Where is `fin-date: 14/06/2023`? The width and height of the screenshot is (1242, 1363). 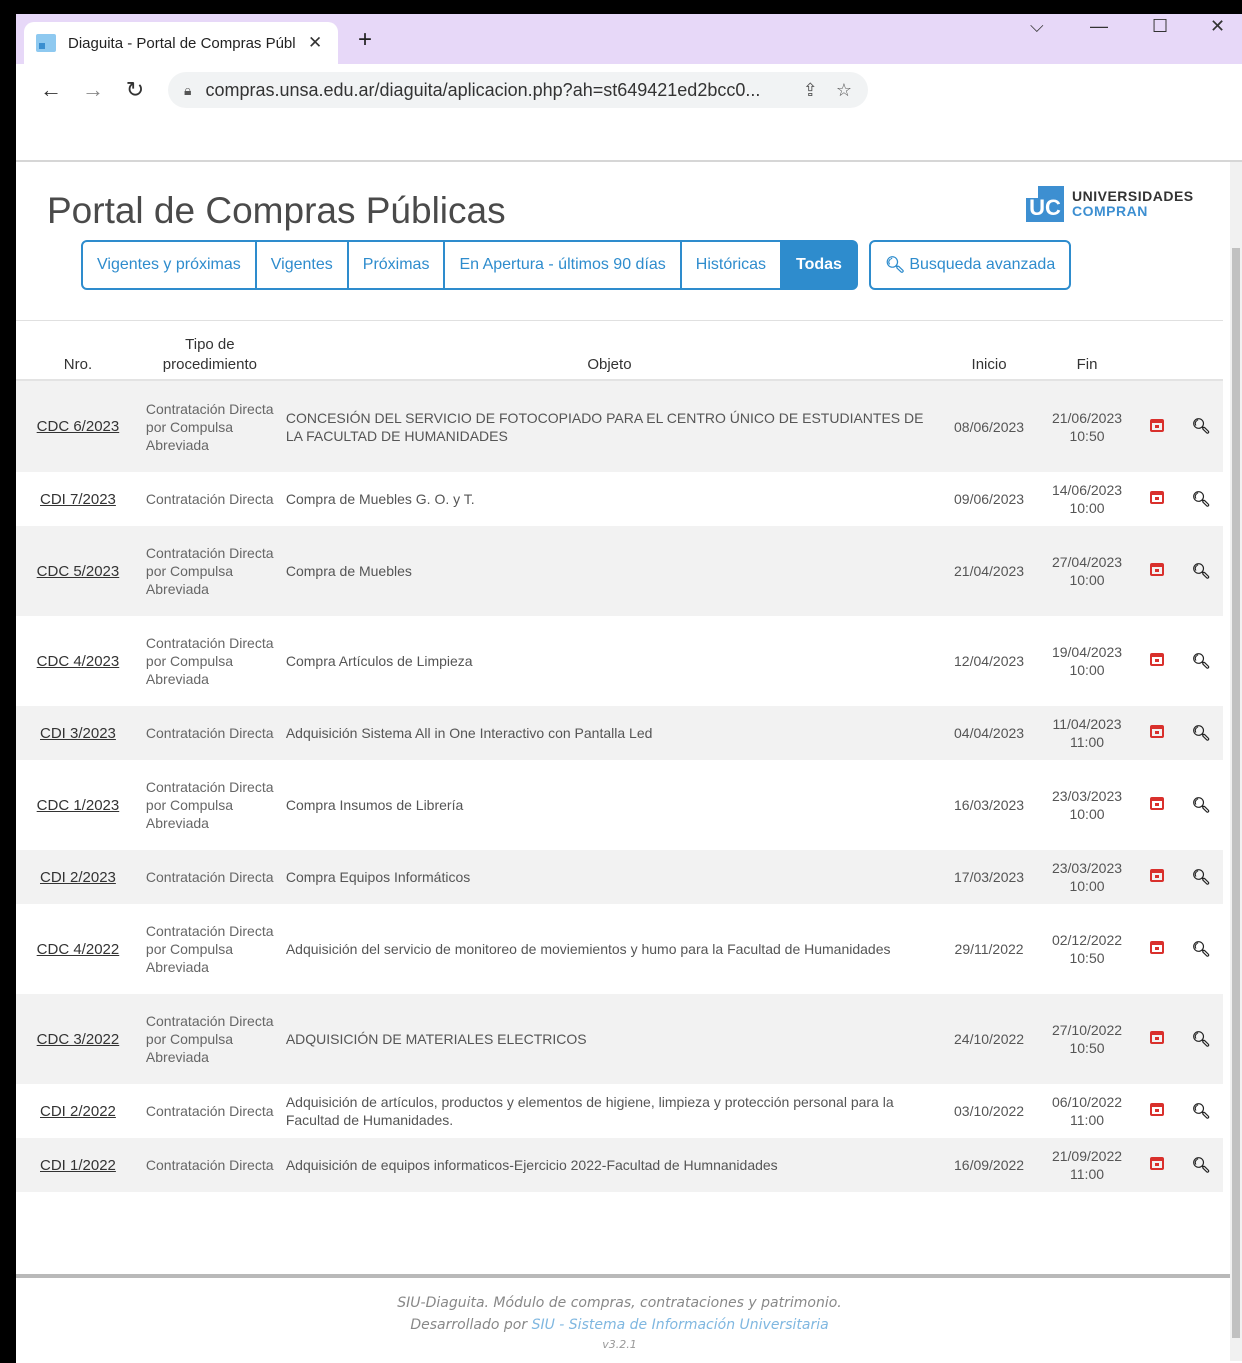
fin-date: 14/06/2023 is located at coordinates (1087, 490).